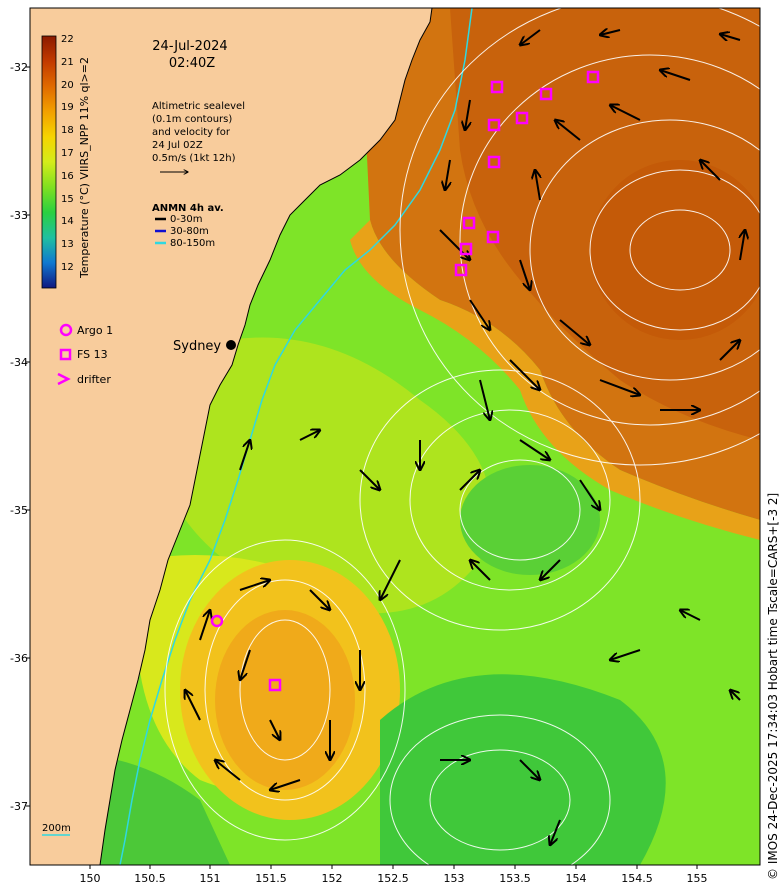 Image resolution: width=780 pixels, height=890 pixels. I want to click on x-tick-label: 151.5, so click(271, 878).